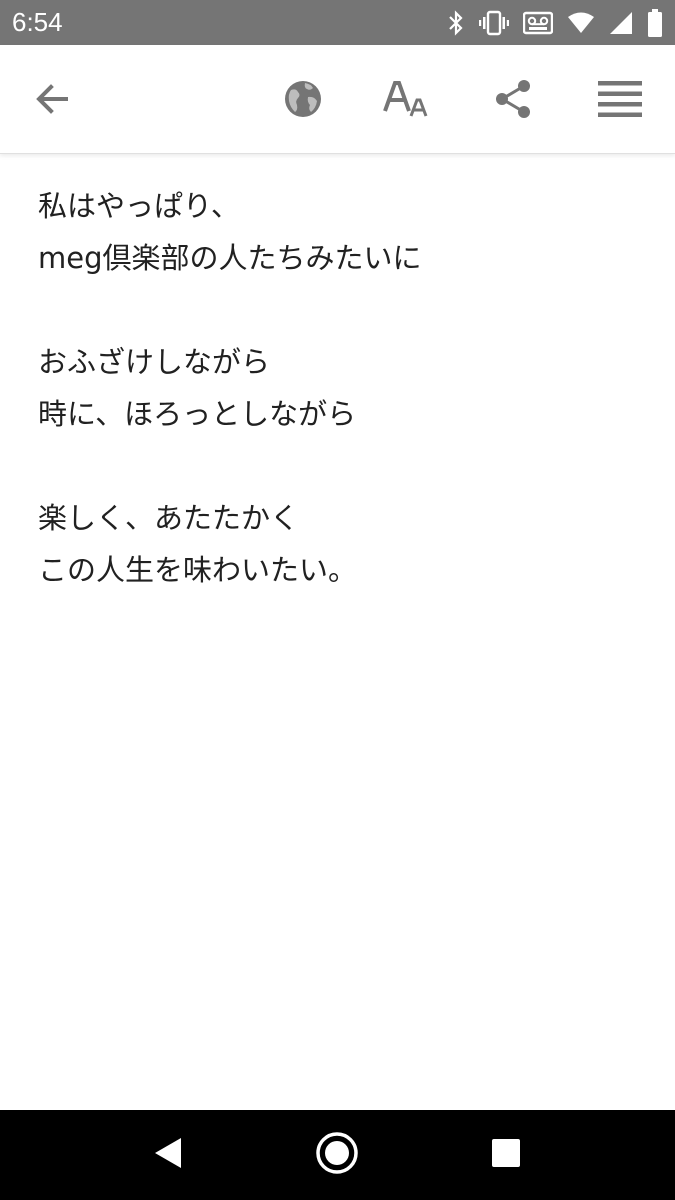  I want to click on text-size-button, so click(406, 99).